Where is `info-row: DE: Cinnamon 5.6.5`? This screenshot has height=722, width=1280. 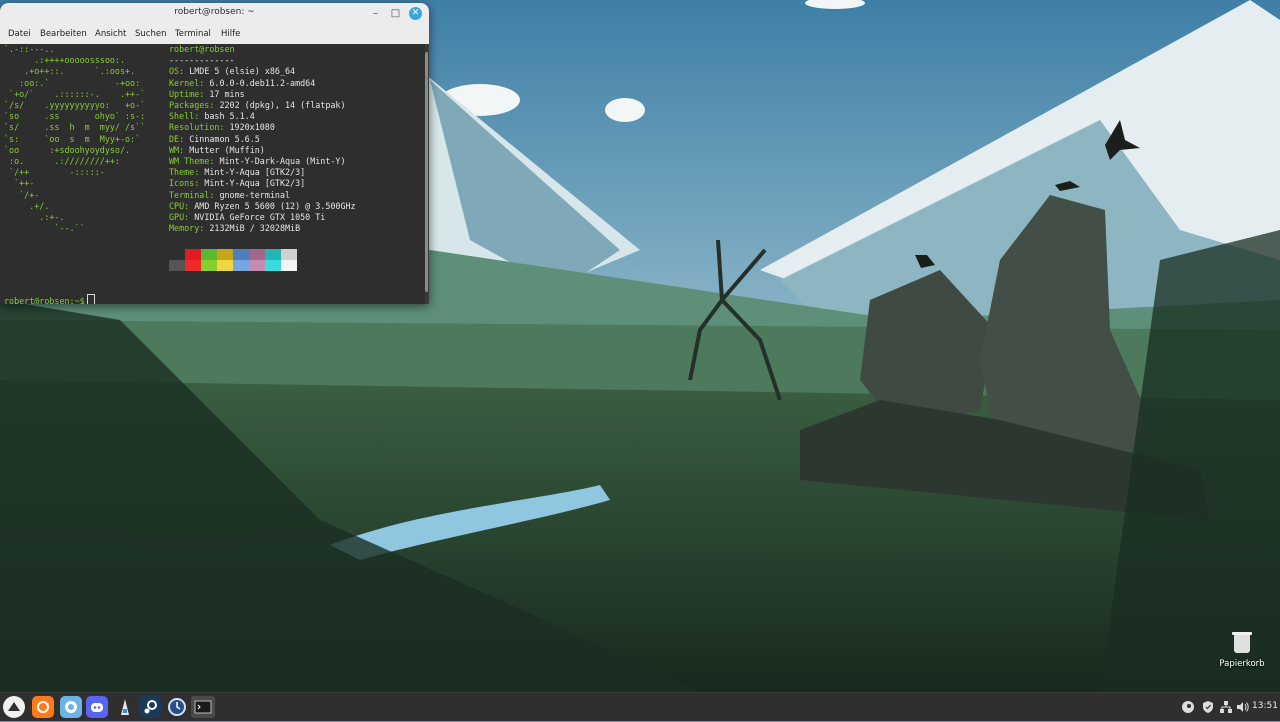
info-row: DE: Cinnamon 5.6.5 is located at coordinates (214, 139).